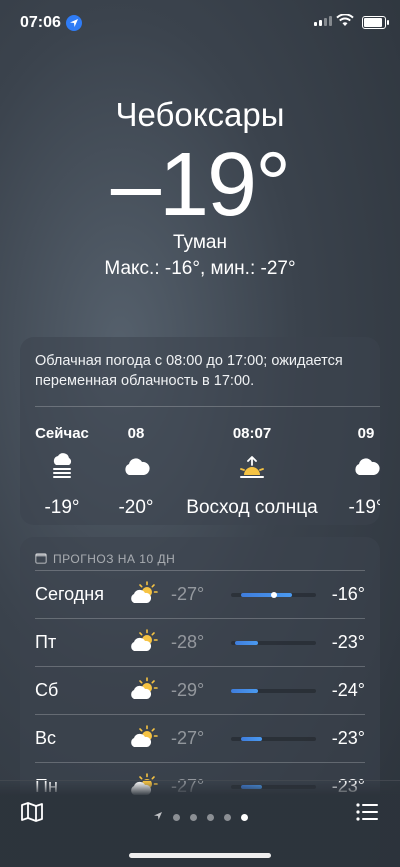 The image size is (400, 867). I want to click on day-name: Сб, so click(47, 690).